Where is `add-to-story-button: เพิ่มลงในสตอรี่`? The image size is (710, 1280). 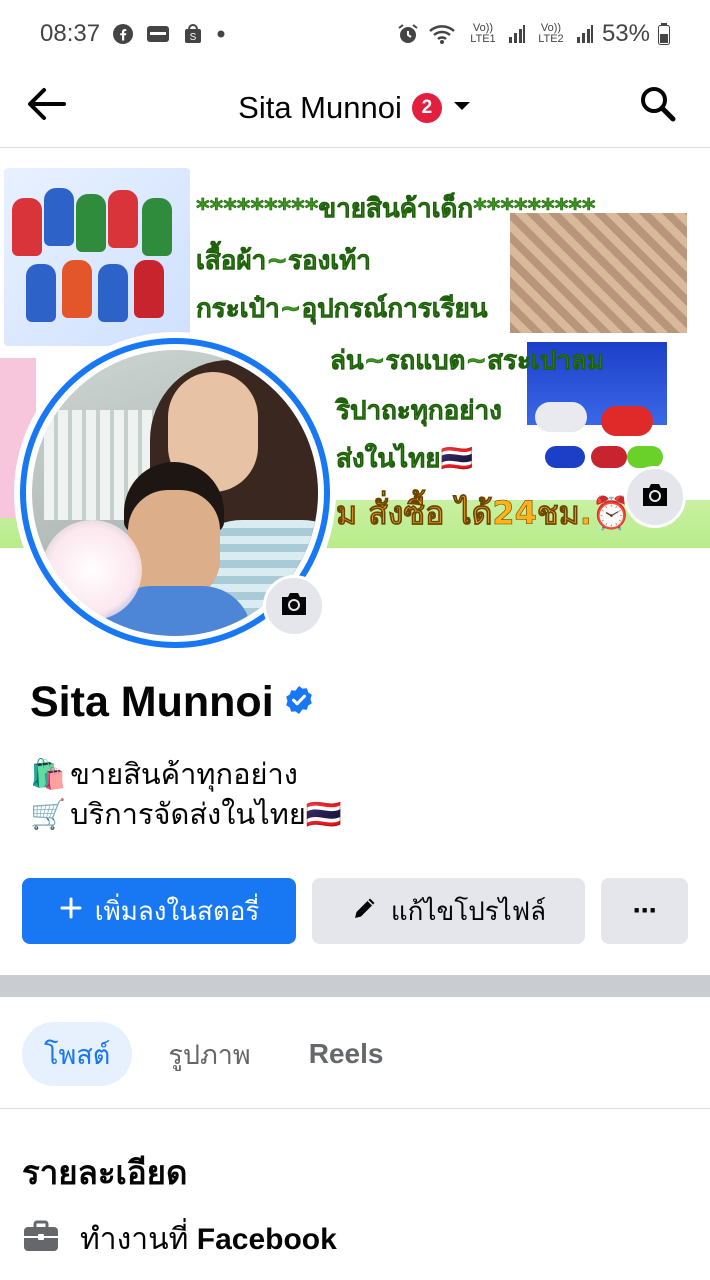 add-to-story-button: เพิ่มลงในสตอรี่ is located at coordinates (159, 911).